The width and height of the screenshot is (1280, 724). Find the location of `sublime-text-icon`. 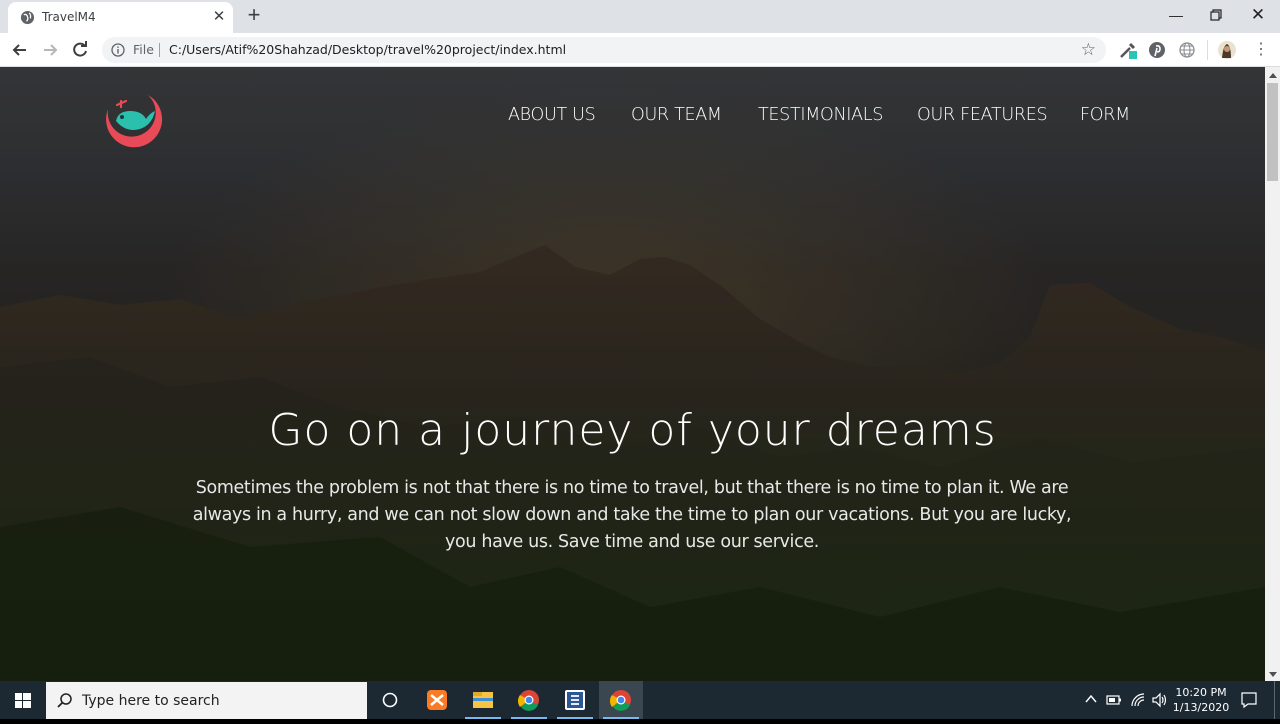

sublime-text-icon is located at coordinates (575, 700).